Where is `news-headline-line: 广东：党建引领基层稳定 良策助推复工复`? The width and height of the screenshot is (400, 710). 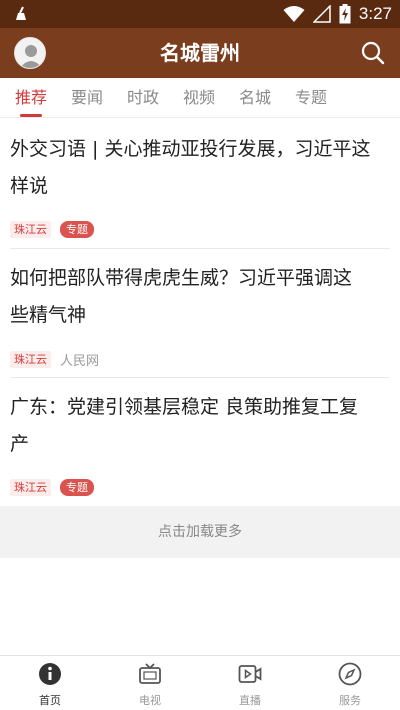
news-headline-line: 广东：党建引领基层稳定 良策助推复工复 is located at coordinates (184, 407).